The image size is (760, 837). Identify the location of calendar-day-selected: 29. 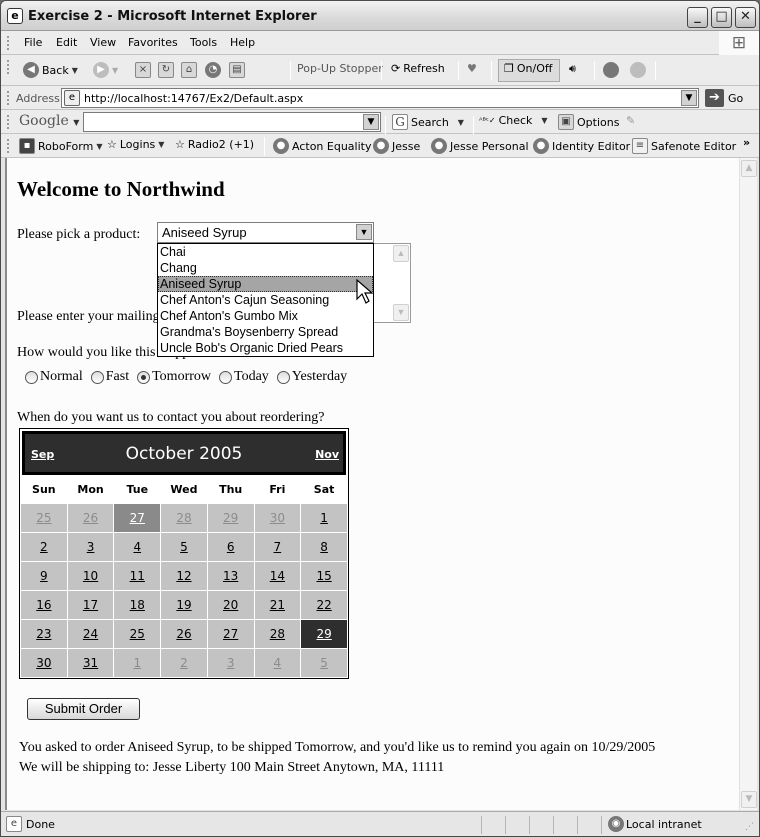
(324, 633).